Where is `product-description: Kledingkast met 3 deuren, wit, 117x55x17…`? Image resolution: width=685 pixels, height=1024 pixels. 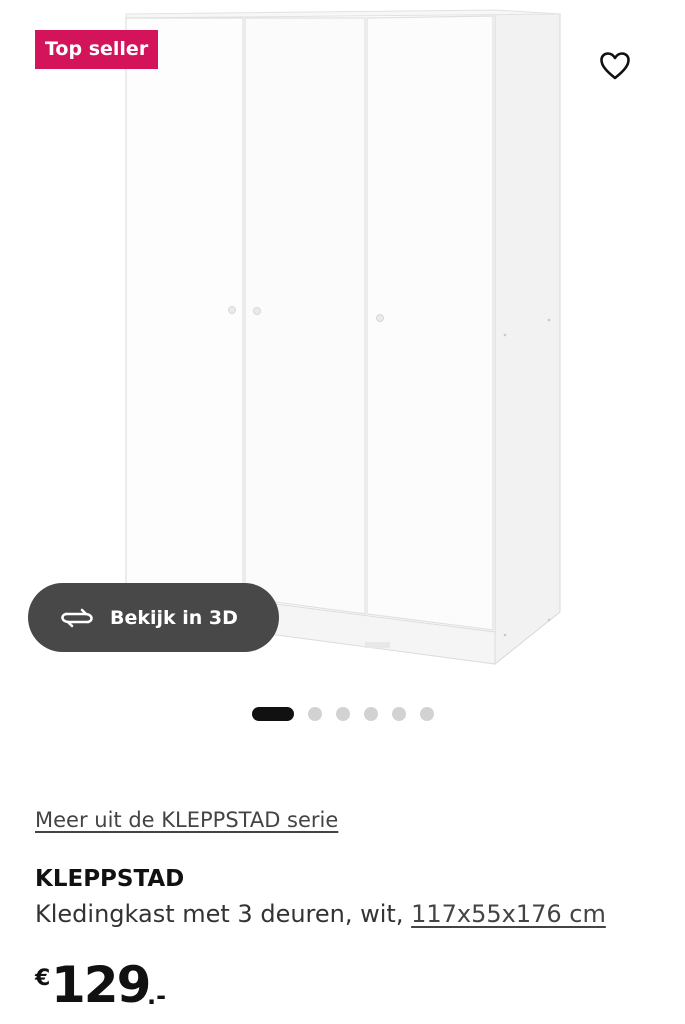
product-description: Kledingkast met 3 deuren, wit, 117x55x17… is located at coordinates (320, 914).